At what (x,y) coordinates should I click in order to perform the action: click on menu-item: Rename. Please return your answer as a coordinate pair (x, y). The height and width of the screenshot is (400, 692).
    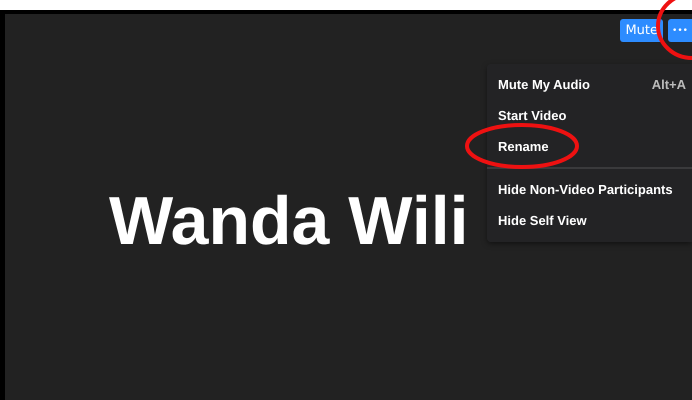
    Looking at the image, I should click on (523, 146).